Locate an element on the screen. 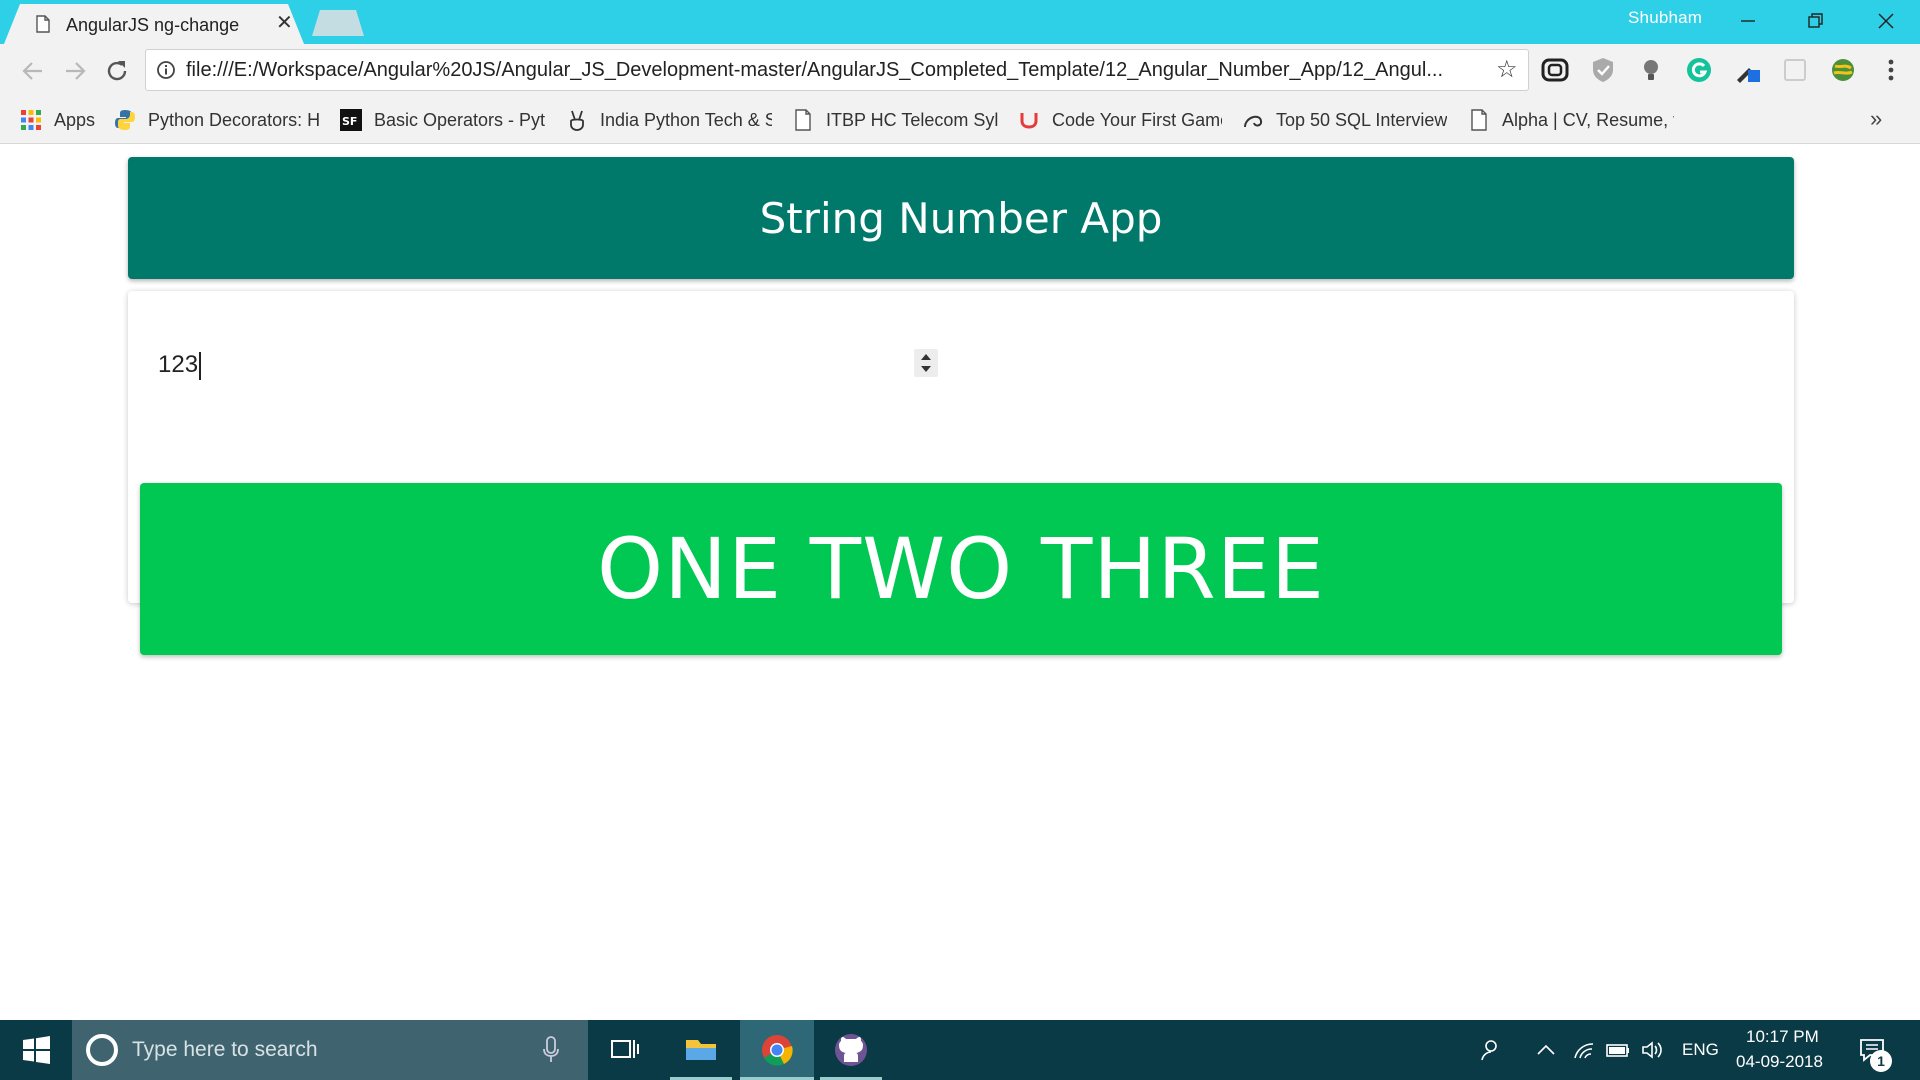  minimize-button is located at coordinates (1748, 20).